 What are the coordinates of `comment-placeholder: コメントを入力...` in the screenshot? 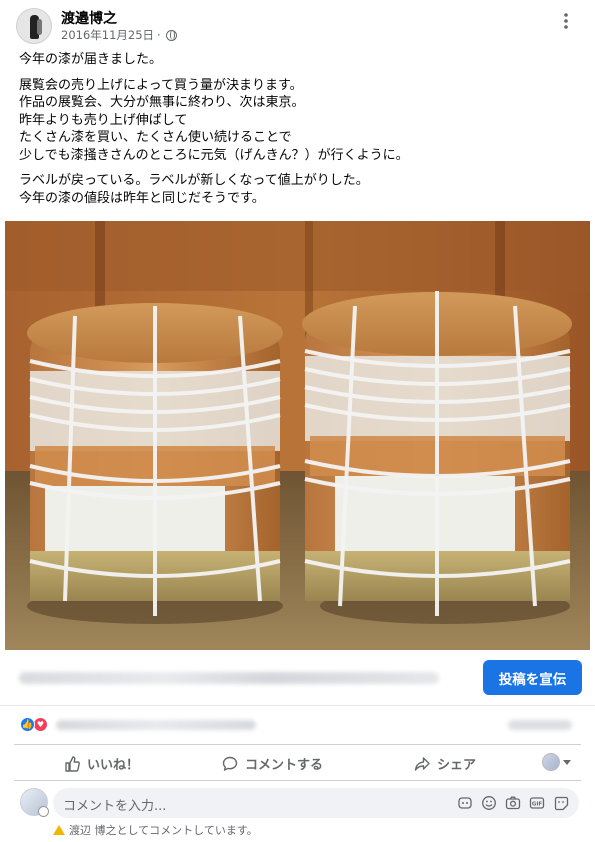 It's located at (115, 806).